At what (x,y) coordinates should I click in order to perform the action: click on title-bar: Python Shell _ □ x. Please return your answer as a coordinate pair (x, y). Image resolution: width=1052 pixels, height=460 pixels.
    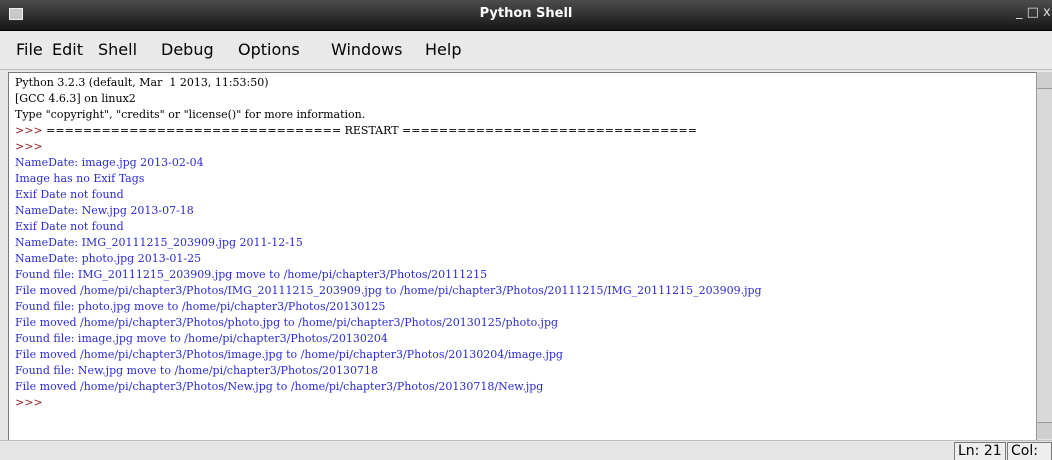
    Looking at the image, I should click on (526, 15).